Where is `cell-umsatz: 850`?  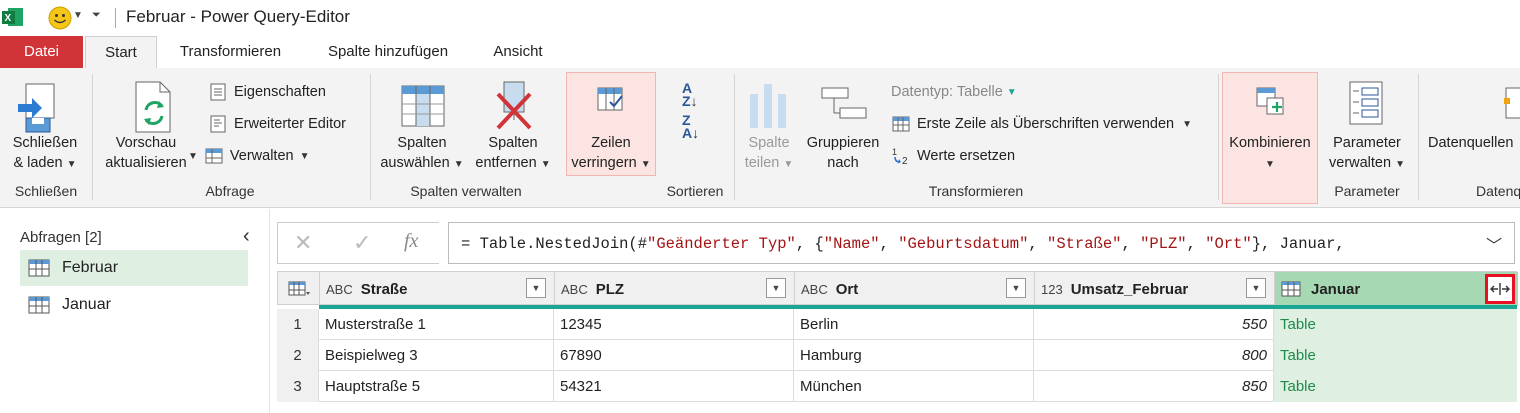
cell-umsatz: 850 is located at coordinates (1154, 386).